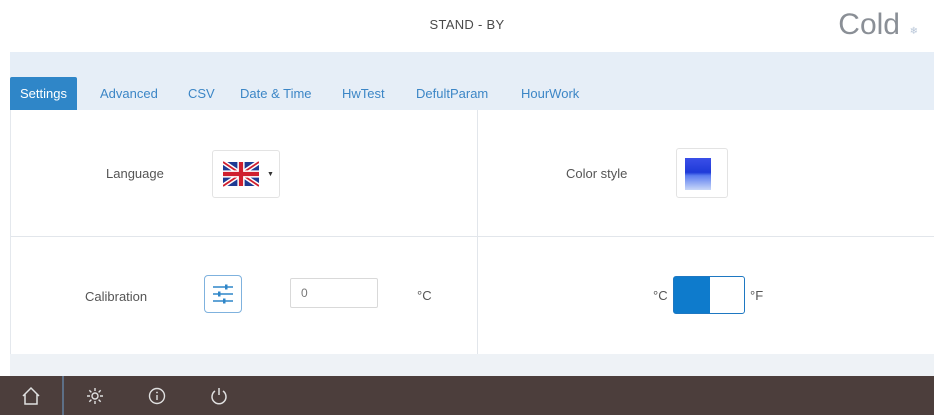 The width and height of the screenshot is (934, 415). I want to click on language-select: ▼, so click(246, 174).